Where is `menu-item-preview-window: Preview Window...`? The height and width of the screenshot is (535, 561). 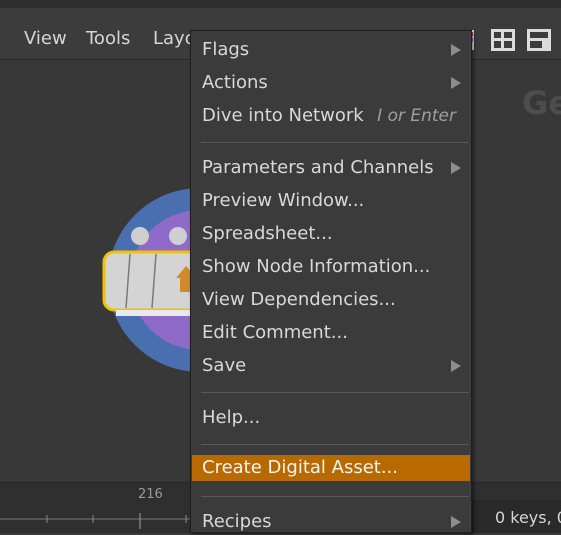
menu-item-preview-window: Preview Window... is located at coordinates (331, 201).